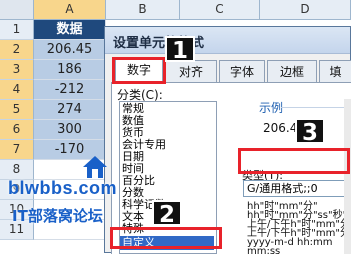 The image size is (351, 254). Describe the element at coordinates (70, 50) in the screenshot. I see `cell-a2: 206.45` at that location.